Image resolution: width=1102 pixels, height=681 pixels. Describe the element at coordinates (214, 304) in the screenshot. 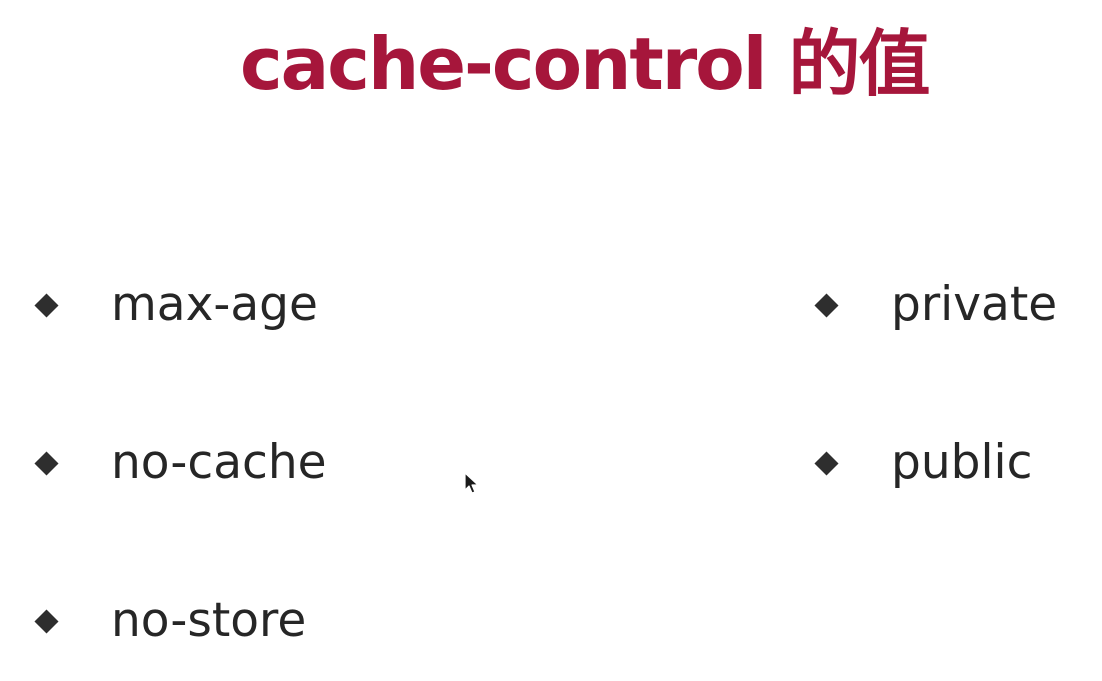

I see `bullet-label: max-age` at that location.